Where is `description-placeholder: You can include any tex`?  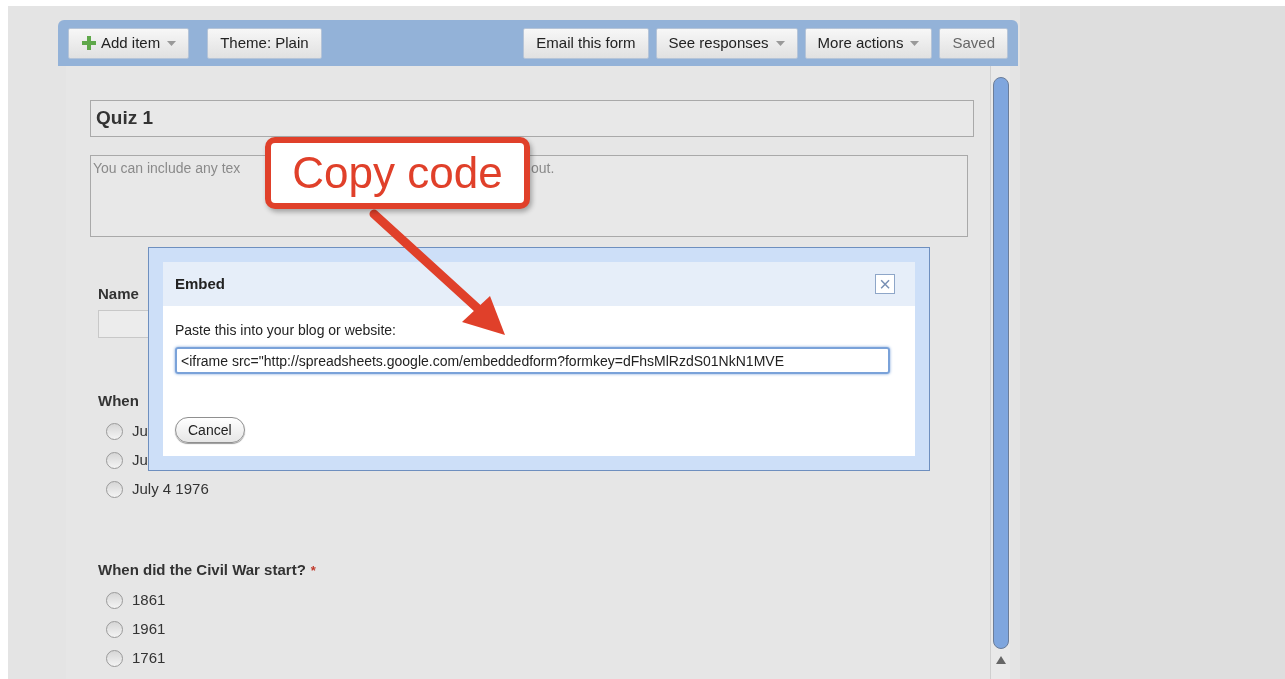
description-placeholder: You can include any tex is located at coordinates (167, 168).